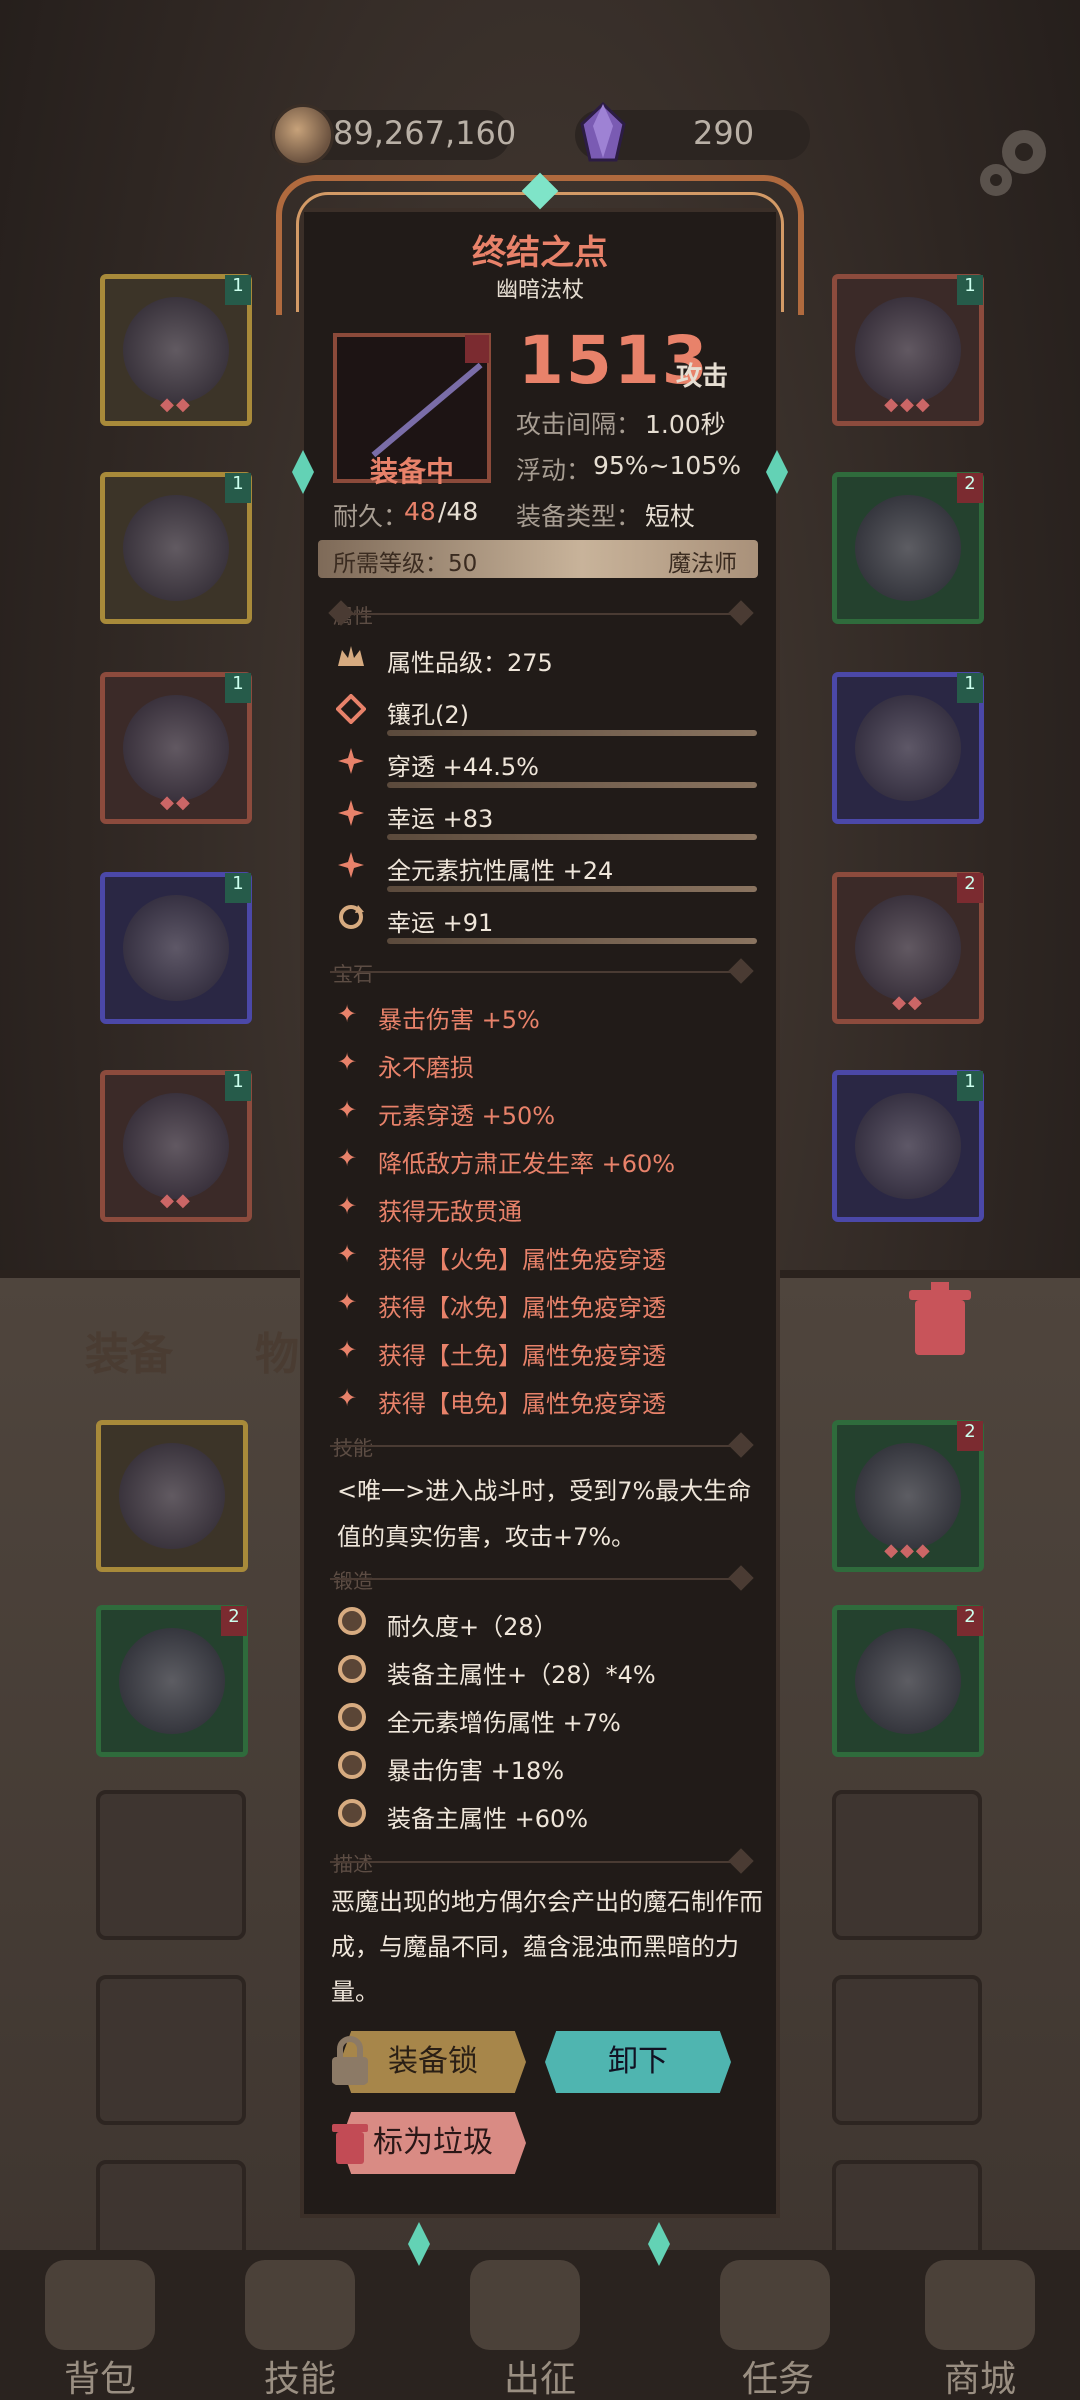 The image size is (1080, 2400). What do you see at coordinates (433, 2061) in the screenshot?
I see `lock-button-label: 装备锁` at bounding box center [433, 2061].